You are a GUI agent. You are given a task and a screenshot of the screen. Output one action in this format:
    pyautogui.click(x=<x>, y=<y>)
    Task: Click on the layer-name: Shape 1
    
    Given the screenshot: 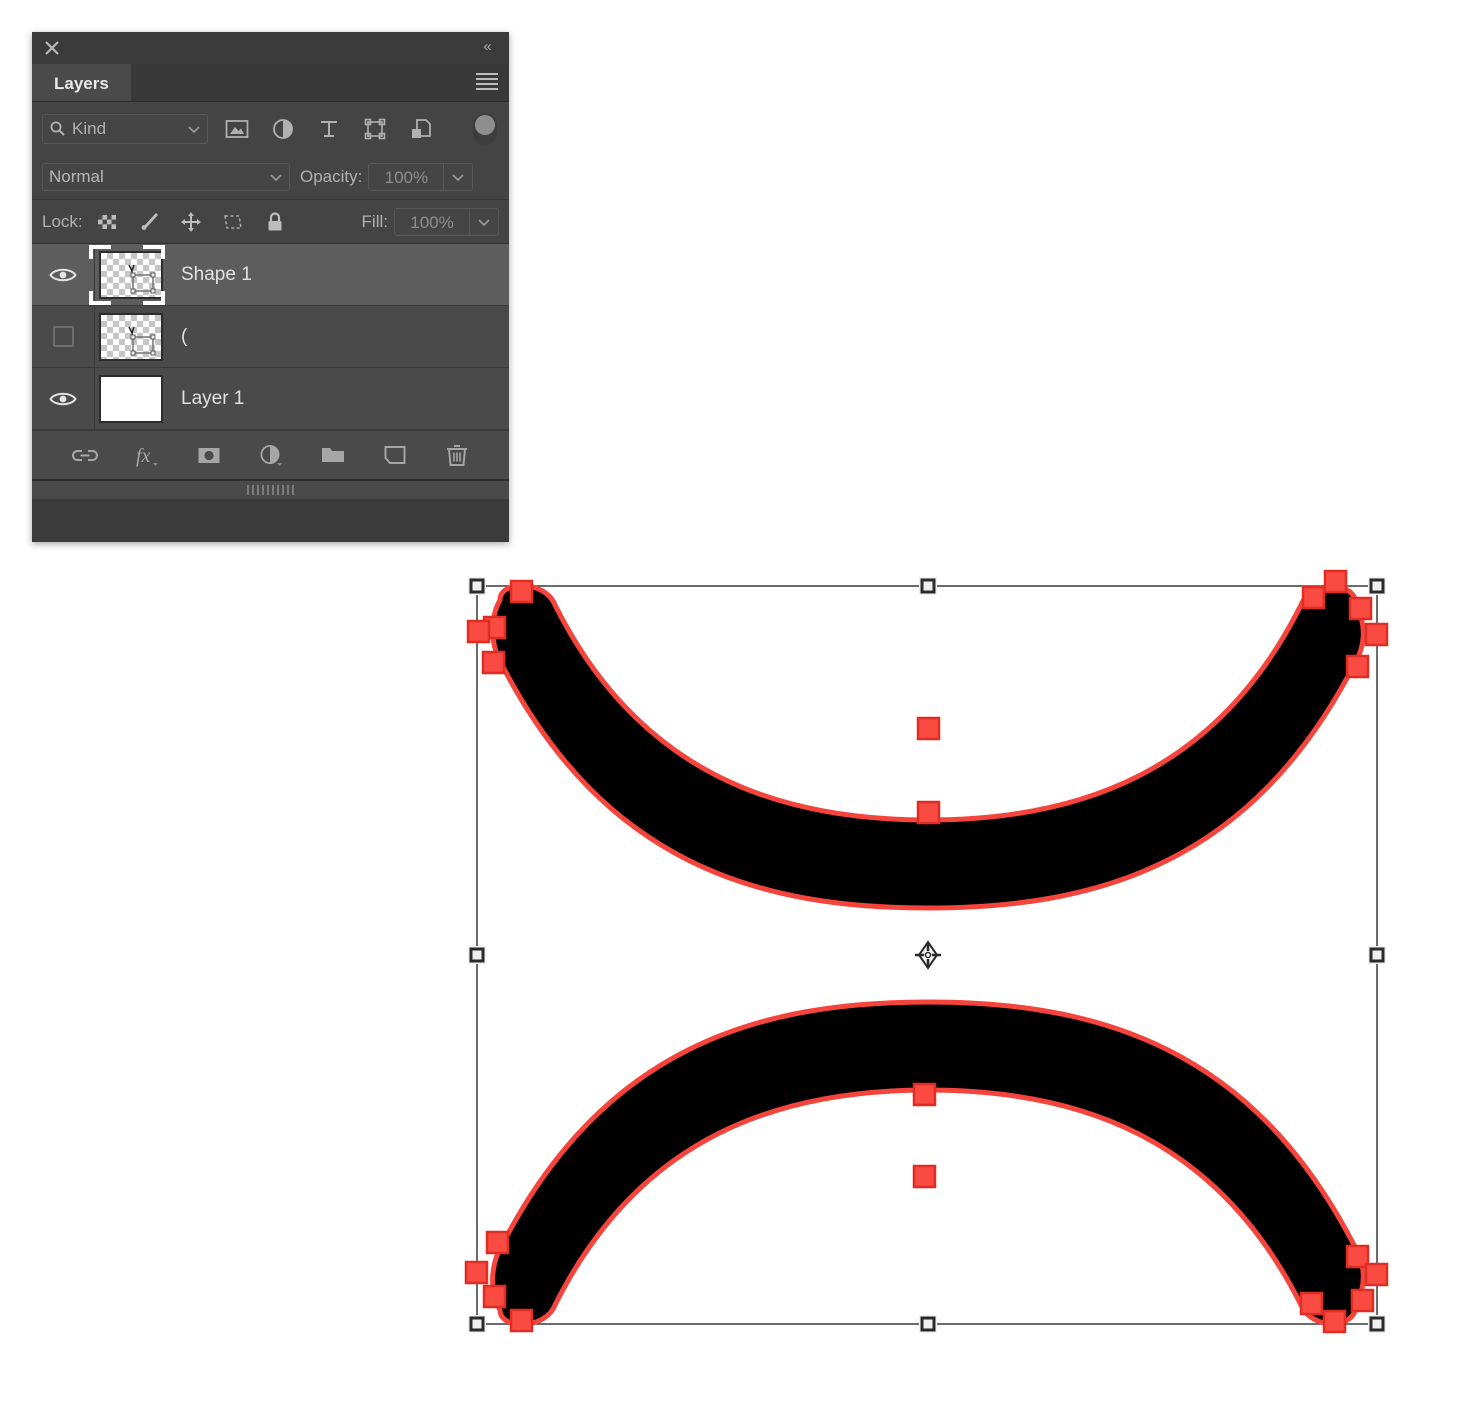 What is the action you would take?
    pyautogui.click(x=216, y=275)
    